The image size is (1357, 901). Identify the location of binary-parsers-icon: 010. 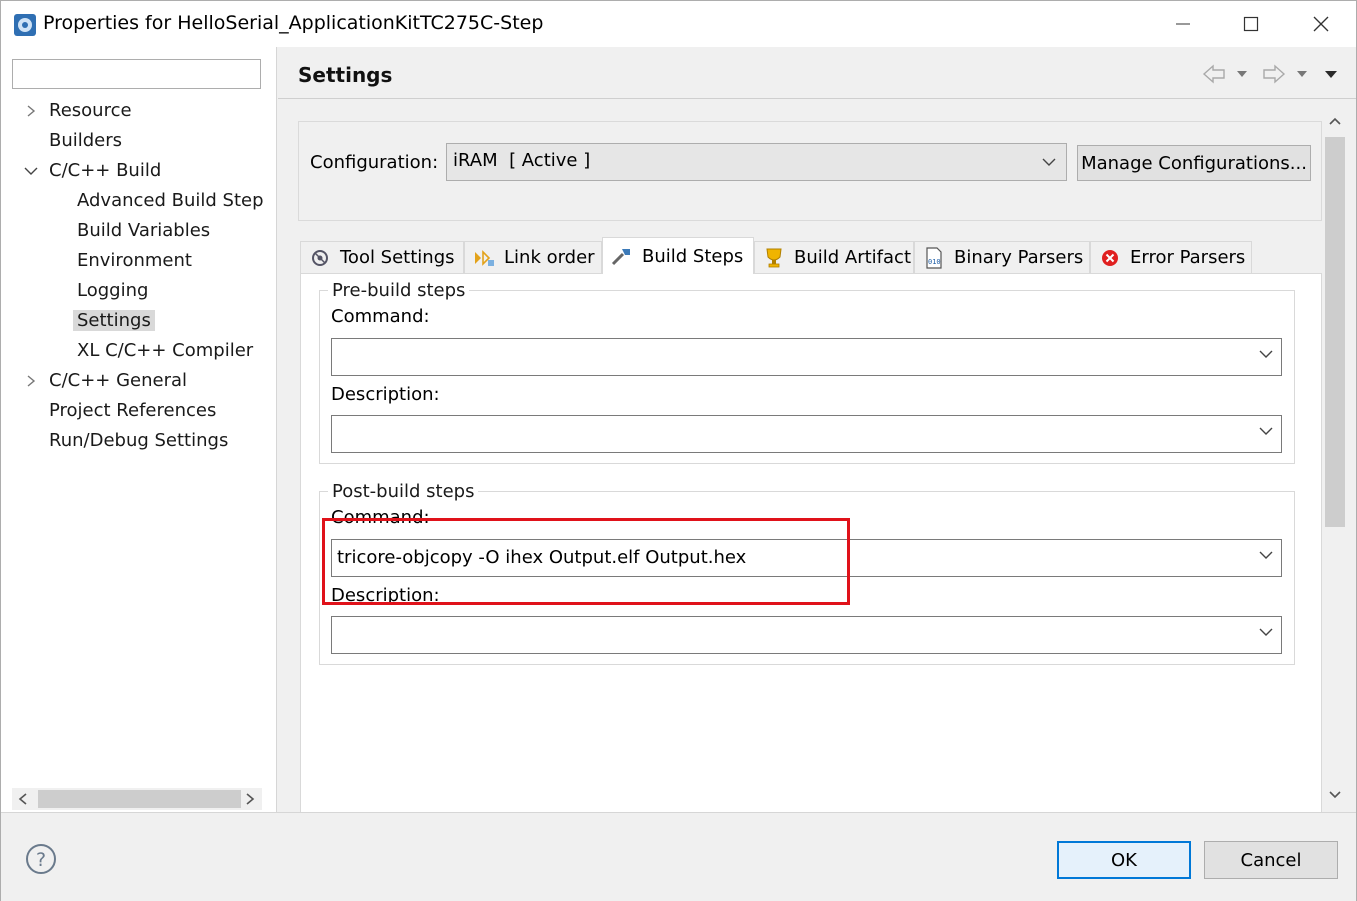
(934, 257).